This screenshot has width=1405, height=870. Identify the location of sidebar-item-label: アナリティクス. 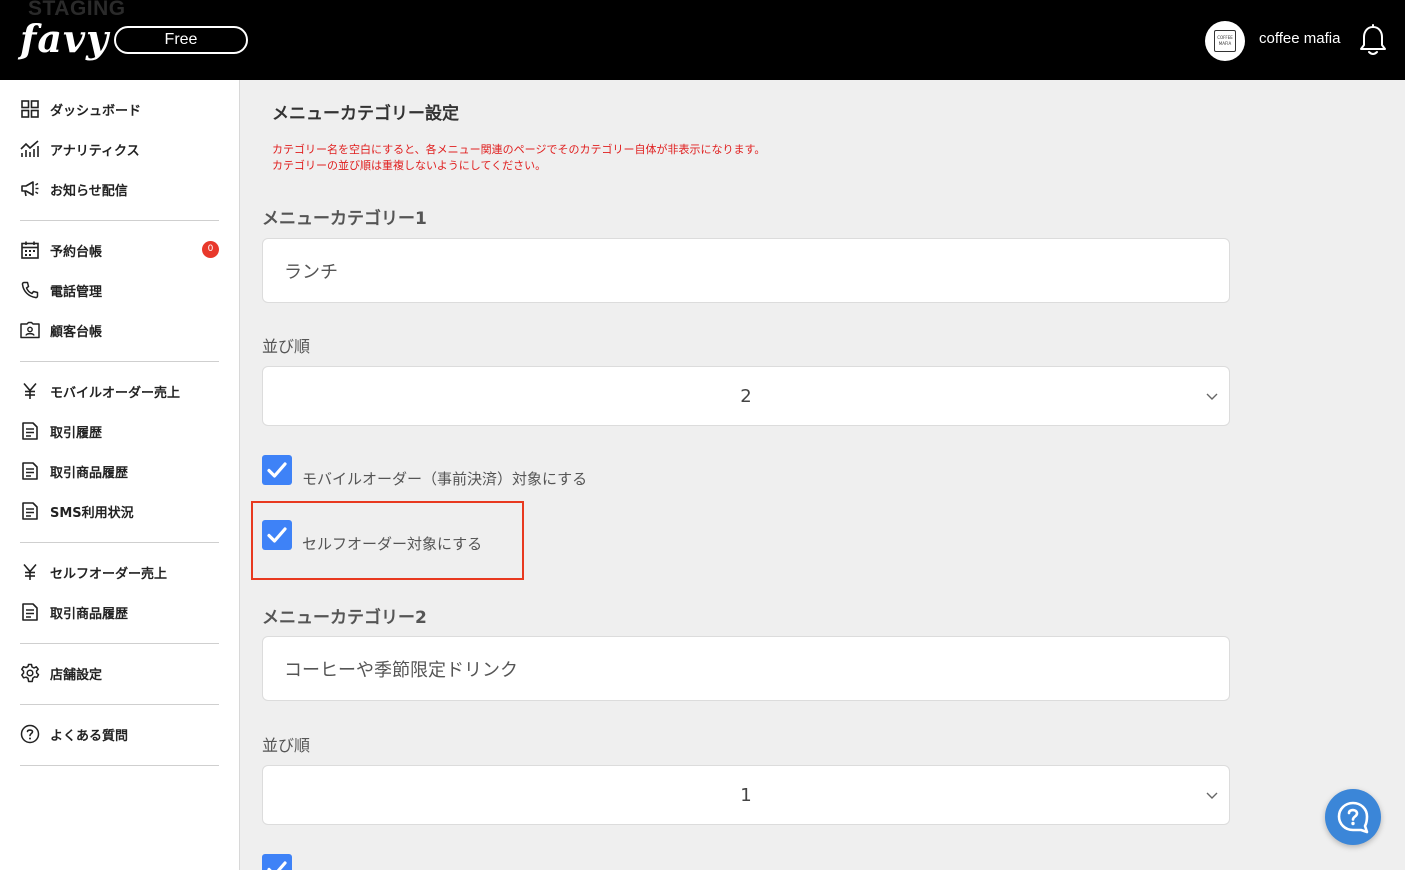
(95, 151).